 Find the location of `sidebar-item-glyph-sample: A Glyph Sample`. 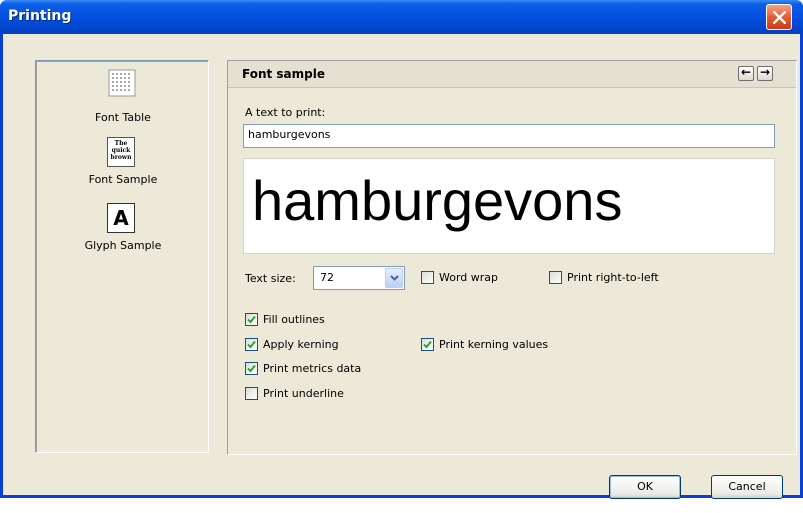

sidebar-item-glyph-sample: A Glyph Sample is located at coordinates (123, 233).